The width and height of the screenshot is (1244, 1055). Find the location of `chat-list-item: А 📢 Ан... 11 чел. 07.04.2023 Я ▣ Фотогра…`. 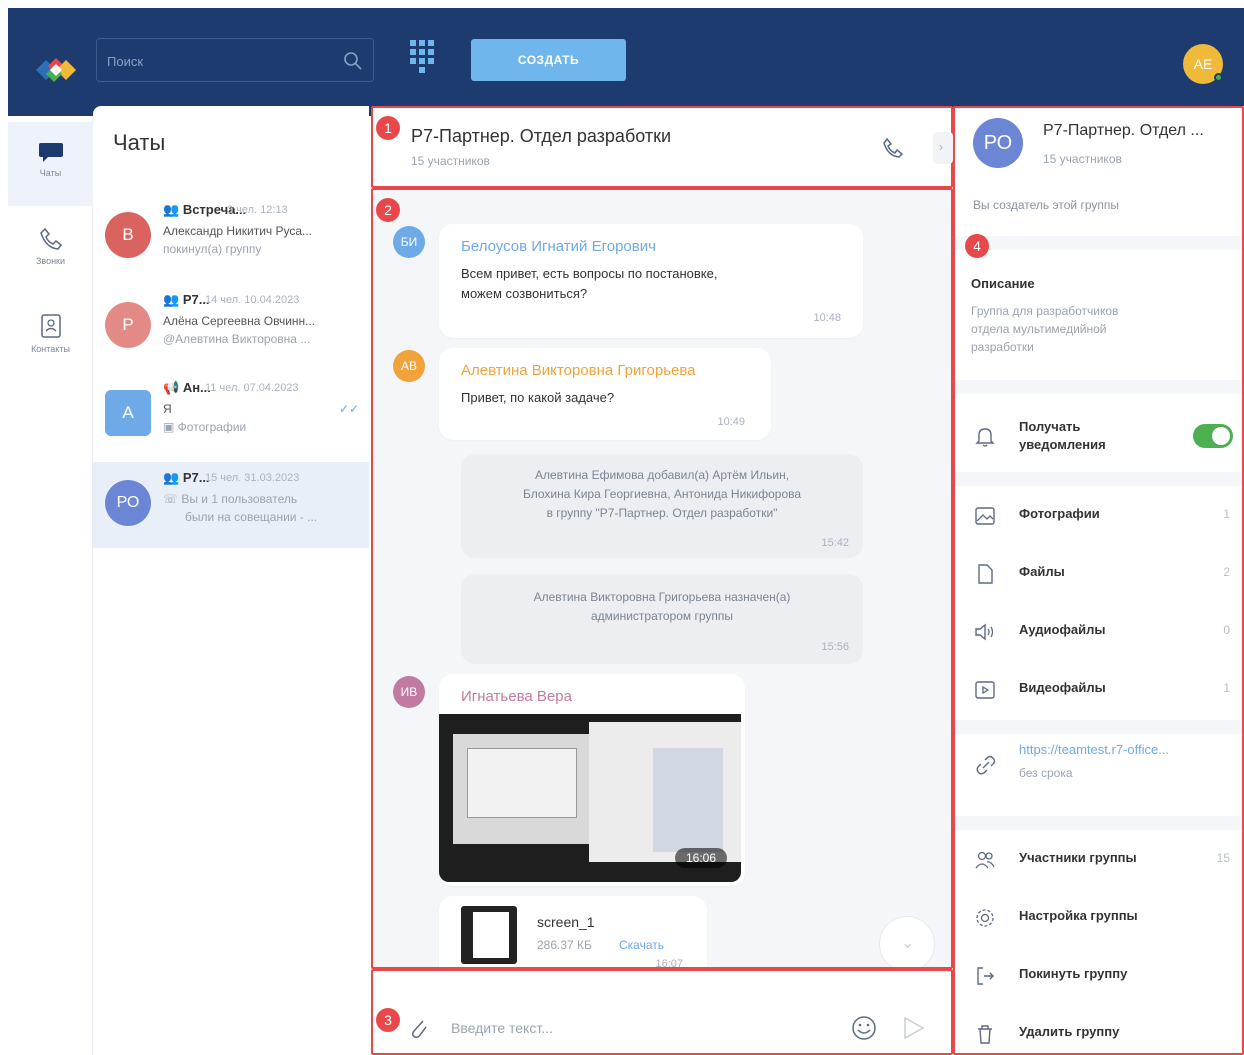

chat-list-item: А 📢 Ан... 11 чел. 07.04.2023 Я ▣ Фотогра… is located at coordinates (231, 415).